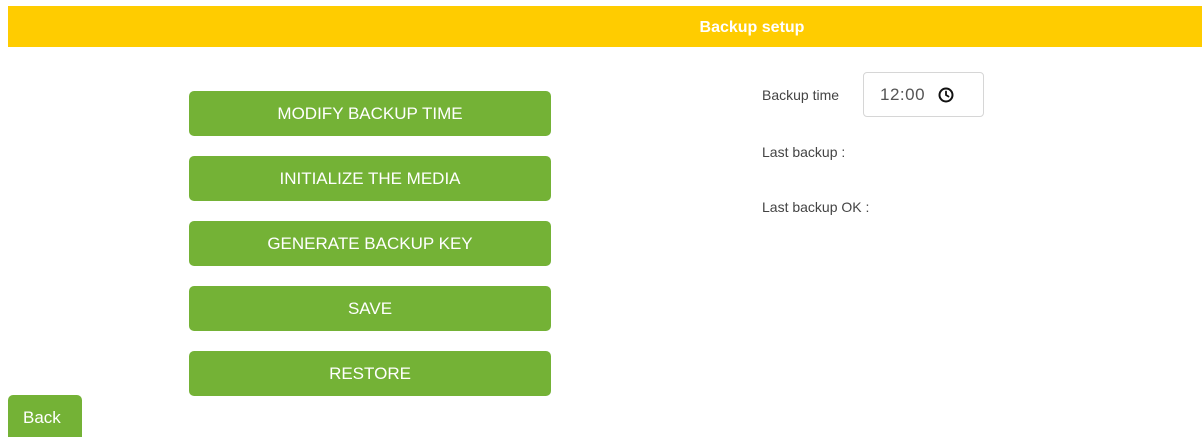 Image resolution: width=1202 pixels, height=437 pixels. I want to click on backup-time-row: Backup time 12:00, so click(962, 95).